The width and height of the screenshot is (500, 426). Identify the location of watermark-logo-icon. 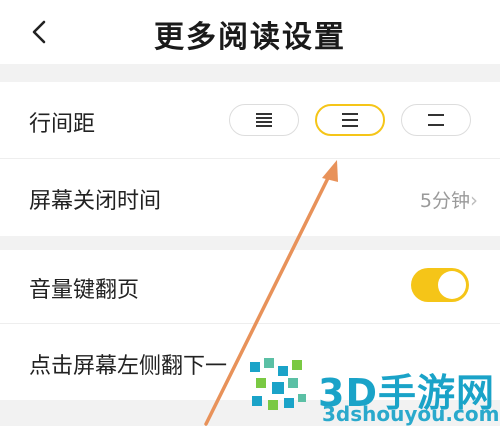
(278, 384).